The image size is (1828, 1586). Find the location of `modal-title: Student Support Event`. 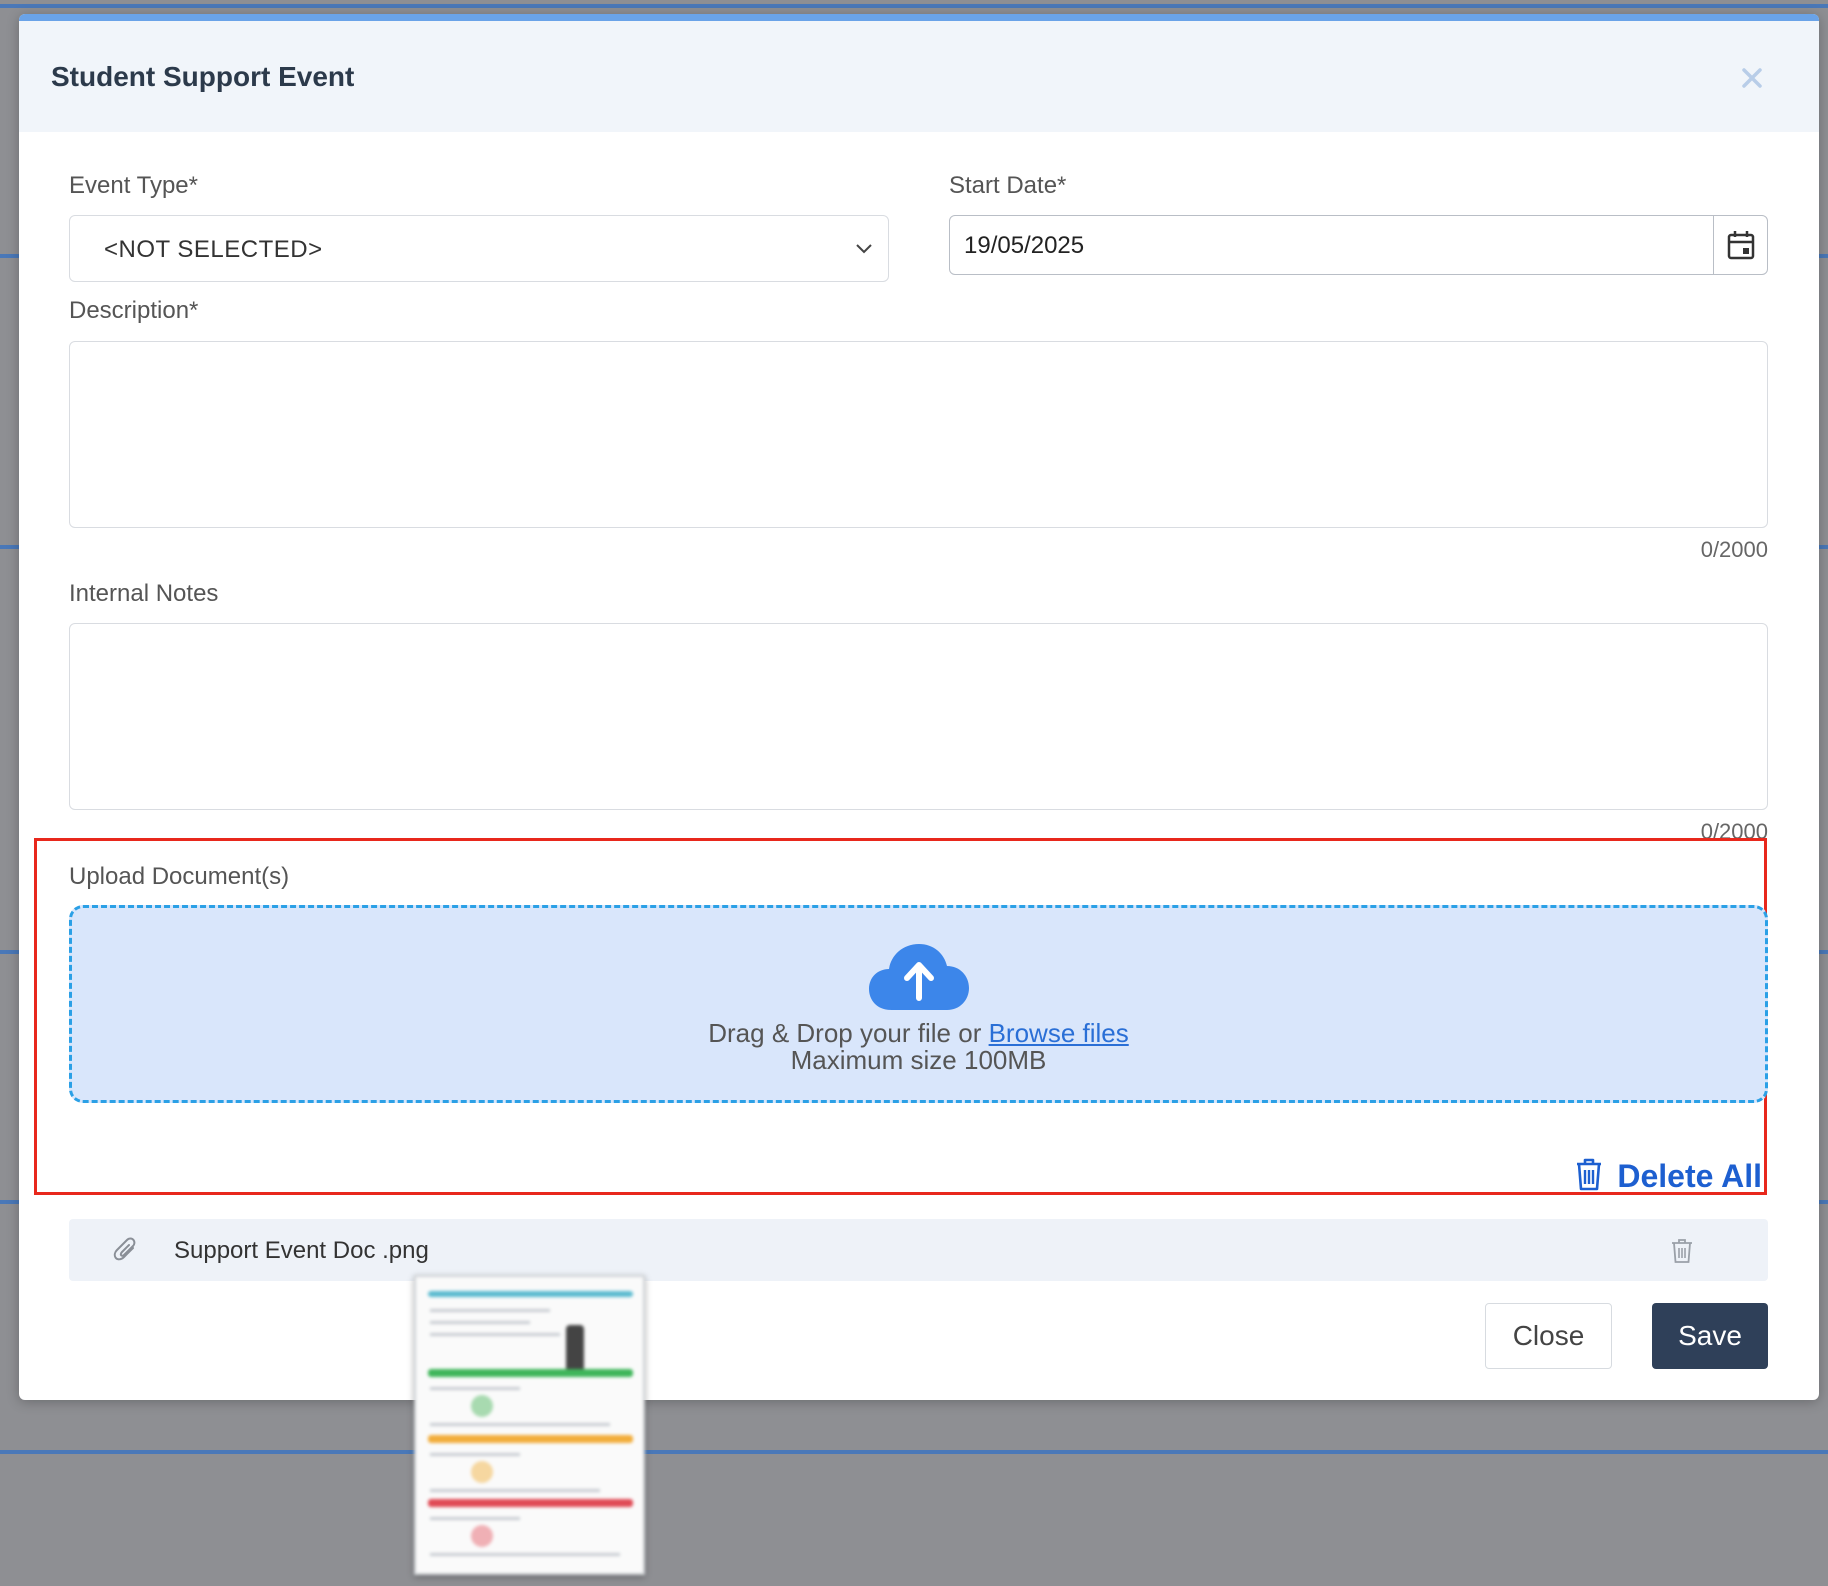

modal-title: Student Support Event is located at coordinates (203, 76).